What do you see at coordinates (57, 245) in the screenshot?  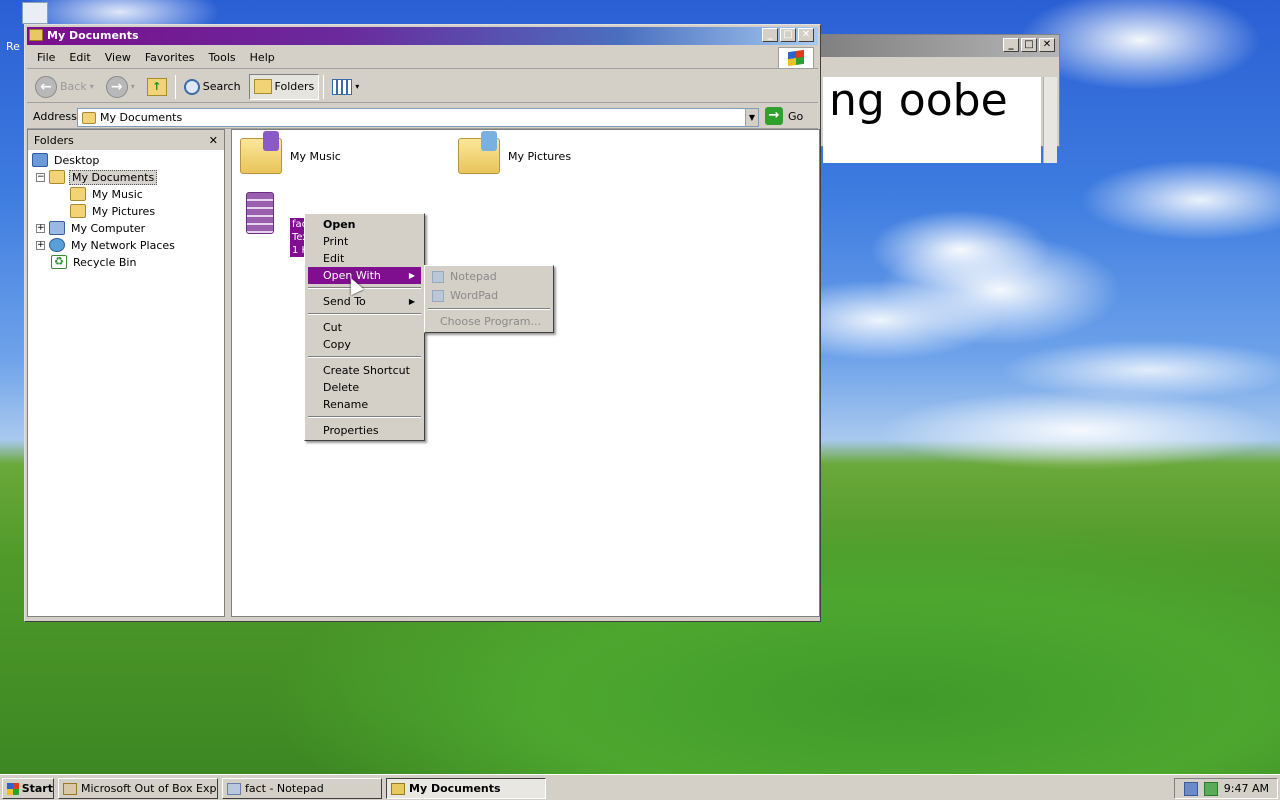 I see `network-places-icon` at bounding box center [57, 245].